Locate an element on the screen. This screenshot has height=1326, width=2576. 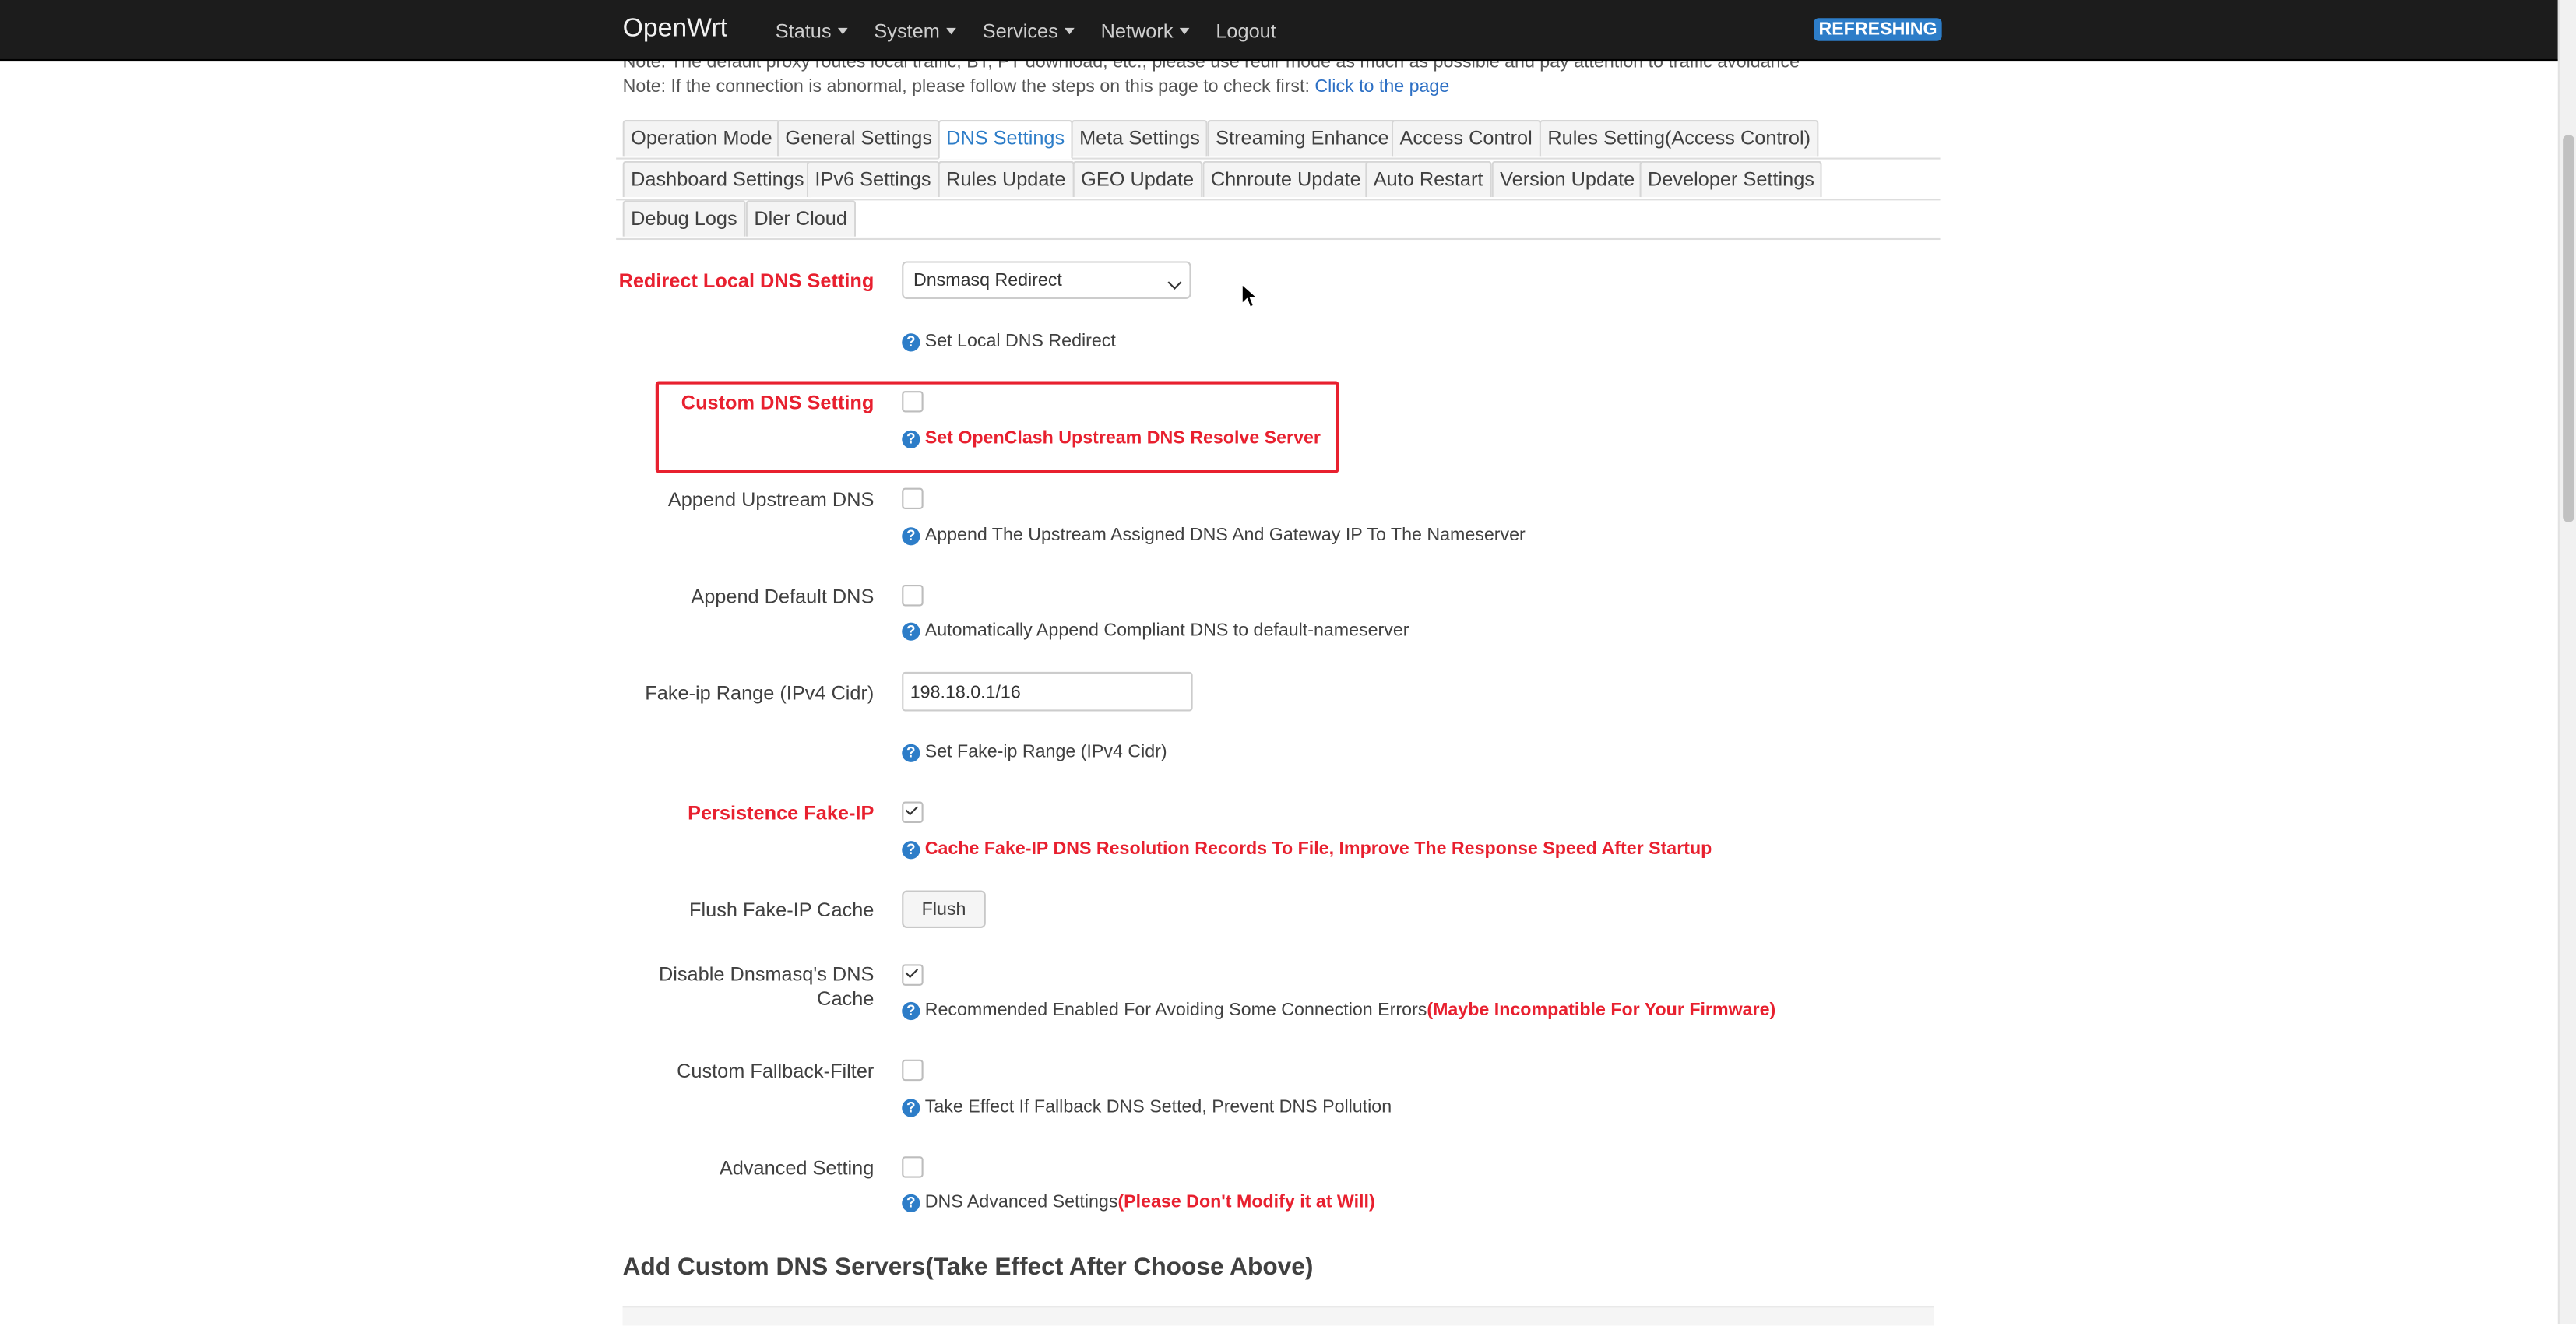
custom-dns-checkbox is located at coordinates (913, 402).